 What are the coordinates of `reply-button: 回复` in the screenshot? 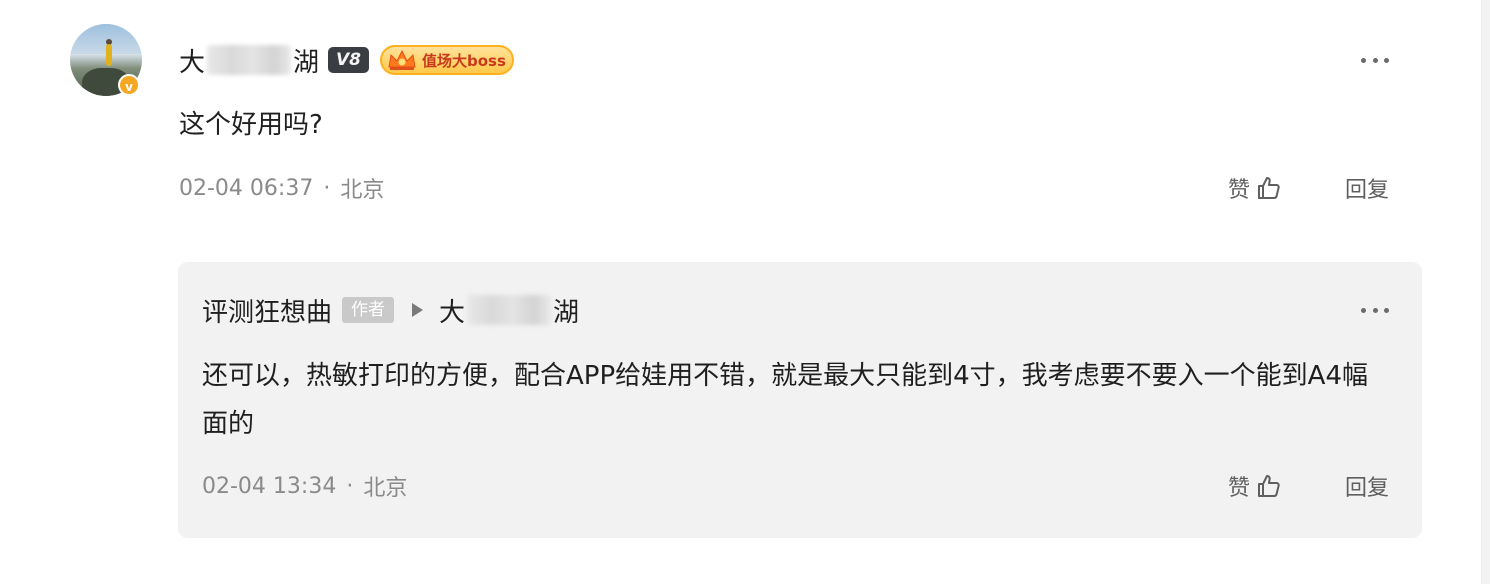 It's located at (1367, 188).